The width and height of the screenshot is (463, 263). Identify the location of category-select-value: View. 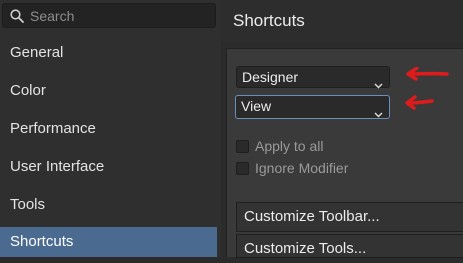
(256, 106).